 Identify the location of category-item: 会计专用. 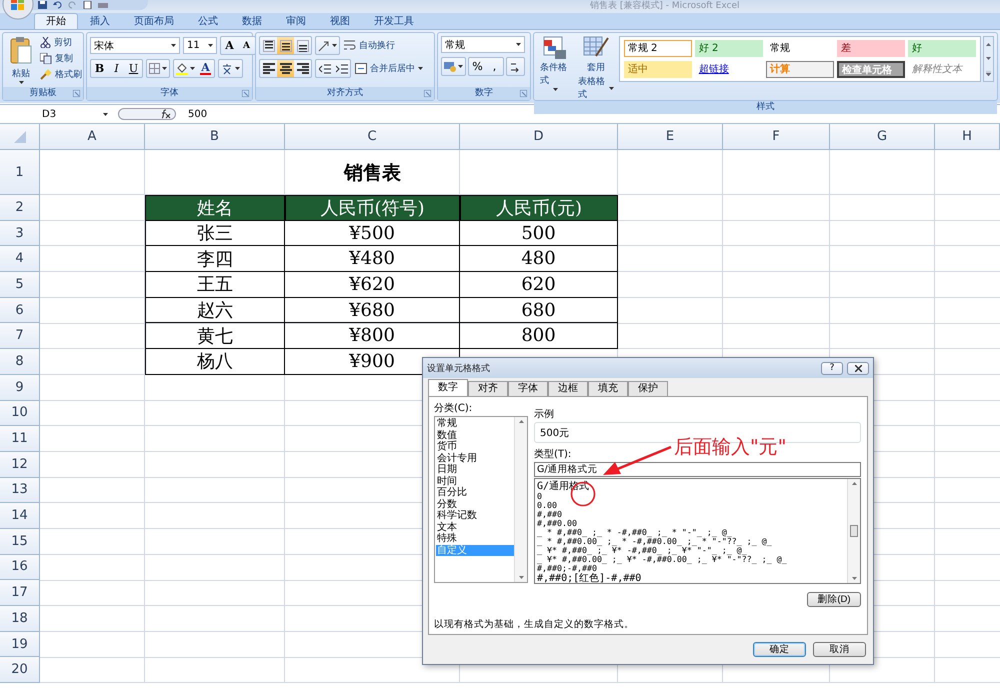
(475, 458).